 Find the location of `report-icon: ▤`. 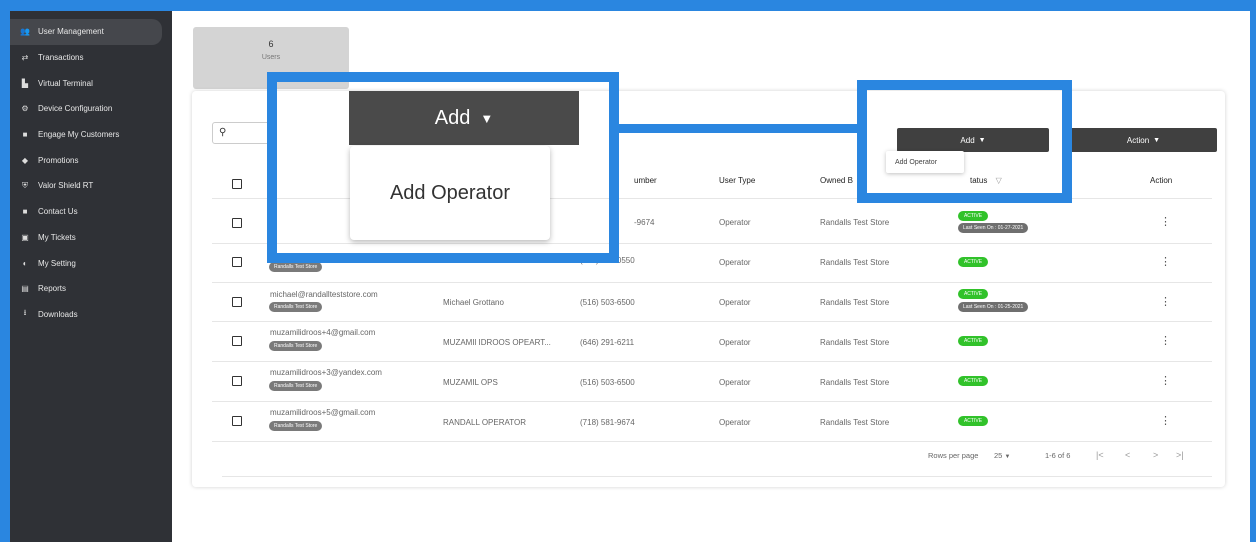

report-icon: ▤ is located at coordinates (25, 289).